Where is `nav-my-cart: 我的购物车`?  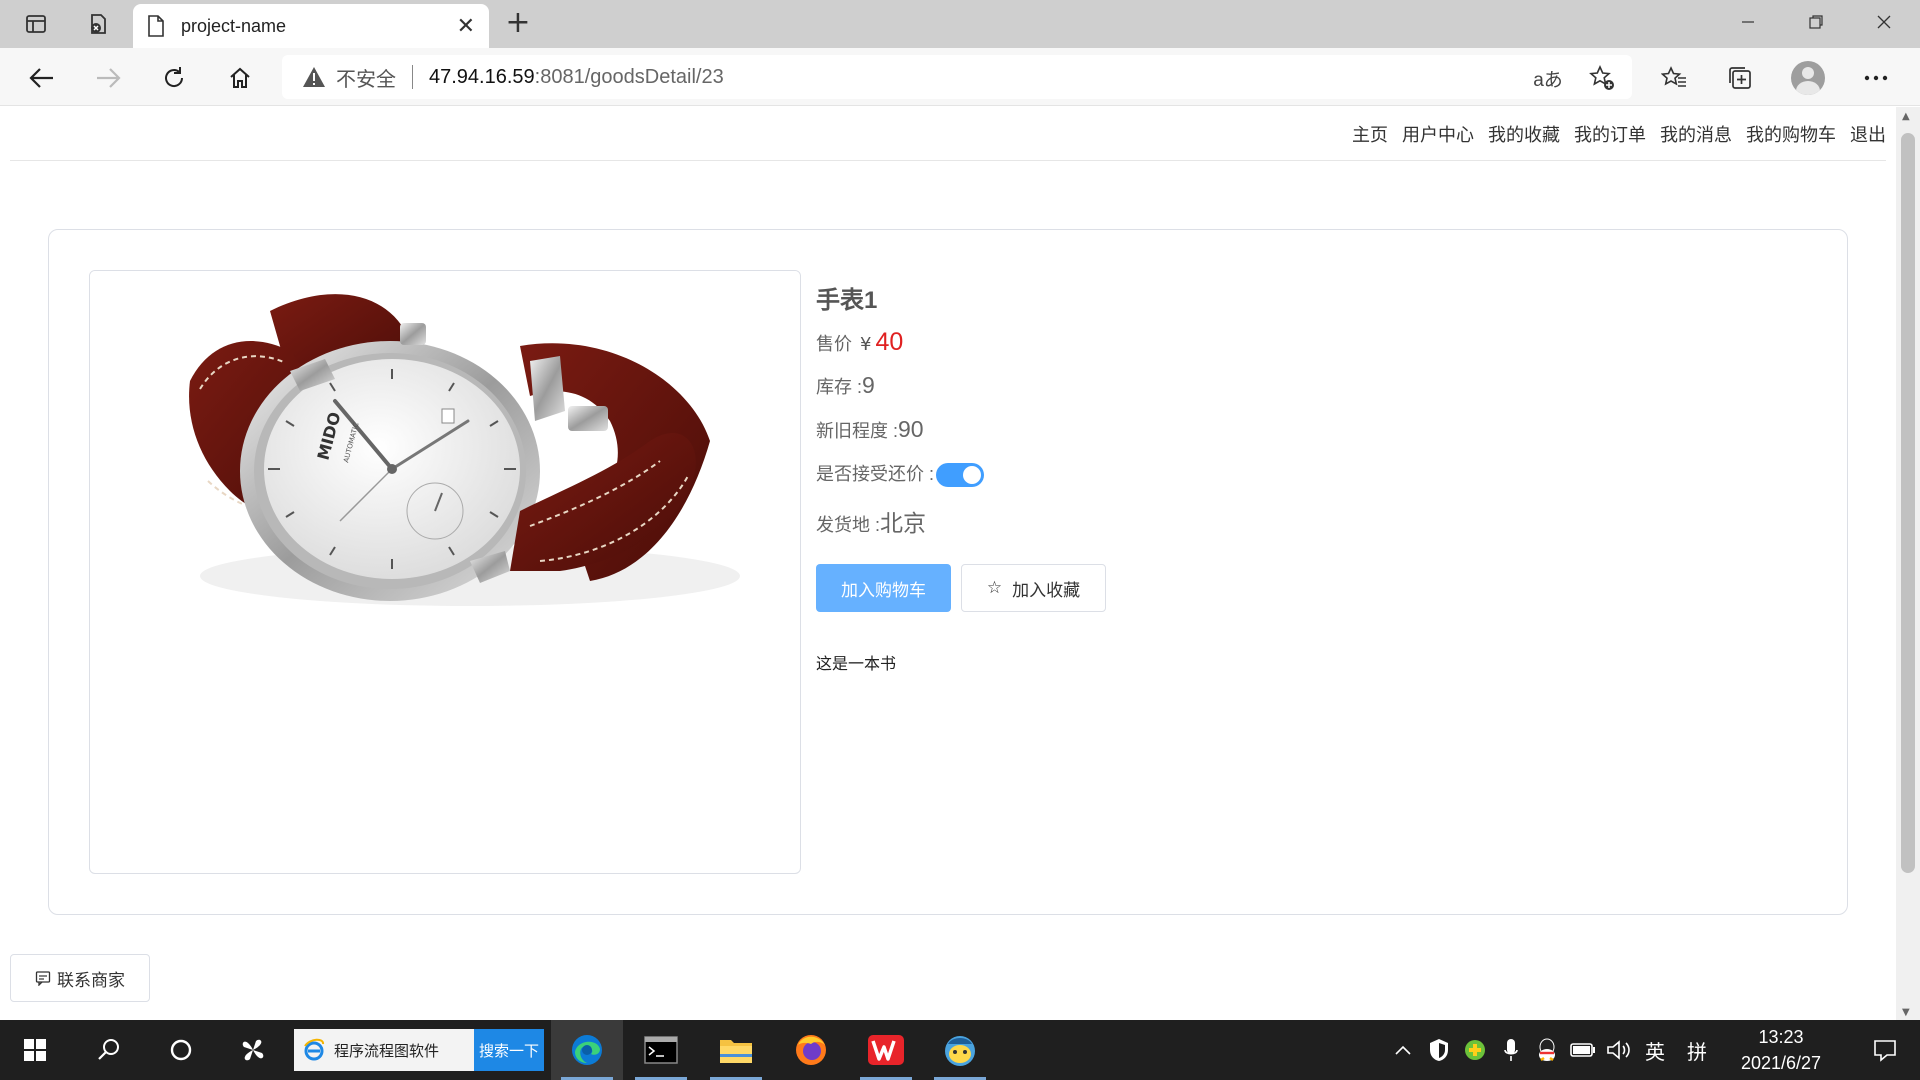 nav-my-cart: 我的购物车 is located at coordinates (1791, 134).